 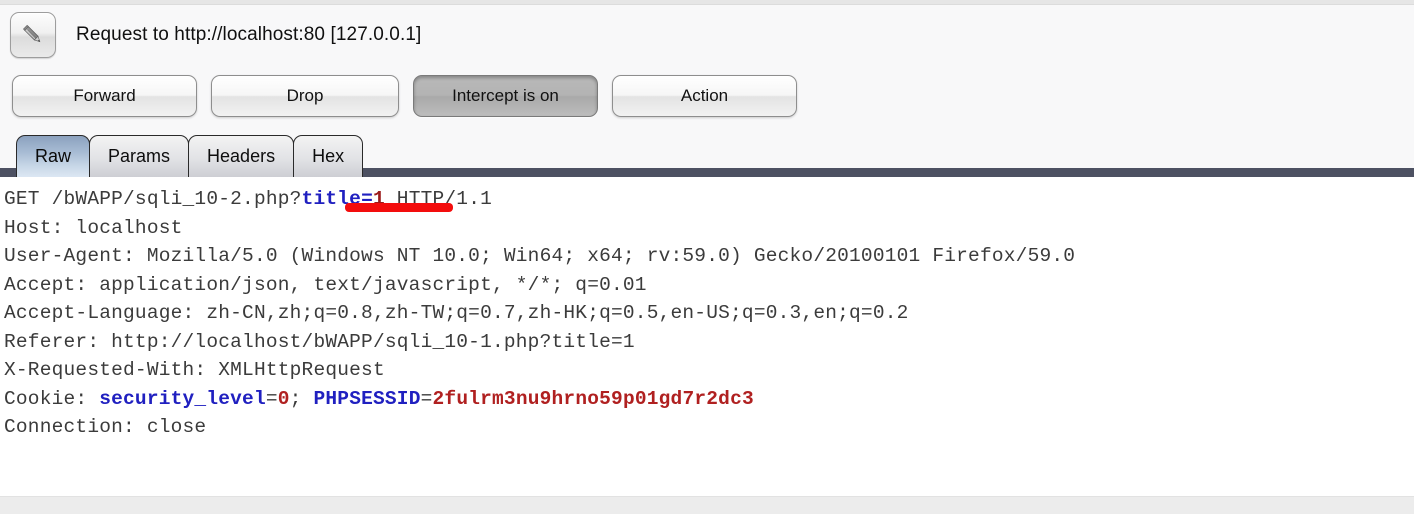 What do you see at coordinates (153, 199) in the screenshot?
I see `request-line-prefix: GET /bWAPP/sqli_10-2.php?` at bounding box center [153, 199].